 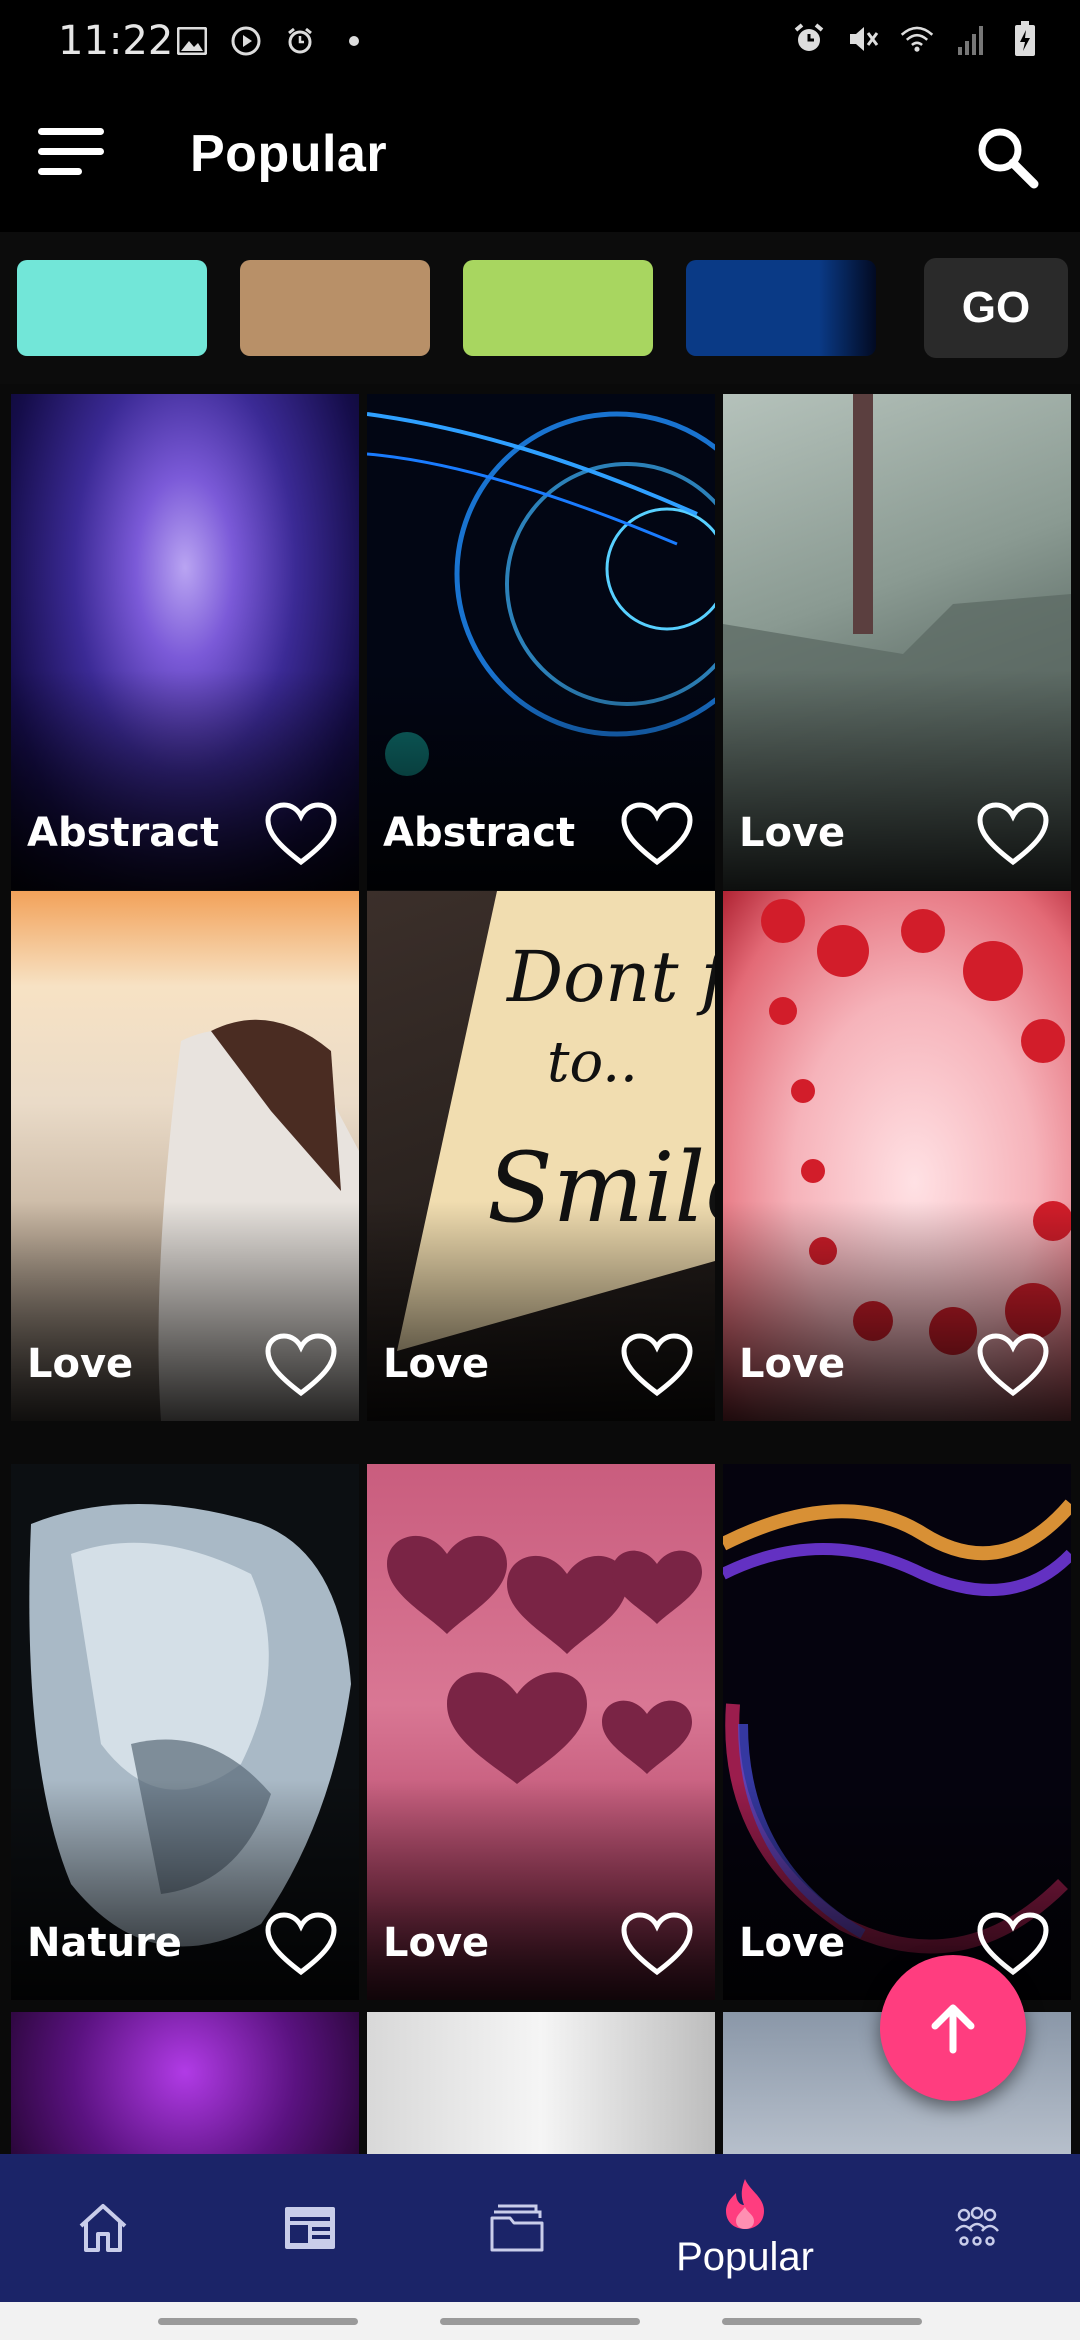 I want to click on color-chip-teal, so click(x=112, y=308).